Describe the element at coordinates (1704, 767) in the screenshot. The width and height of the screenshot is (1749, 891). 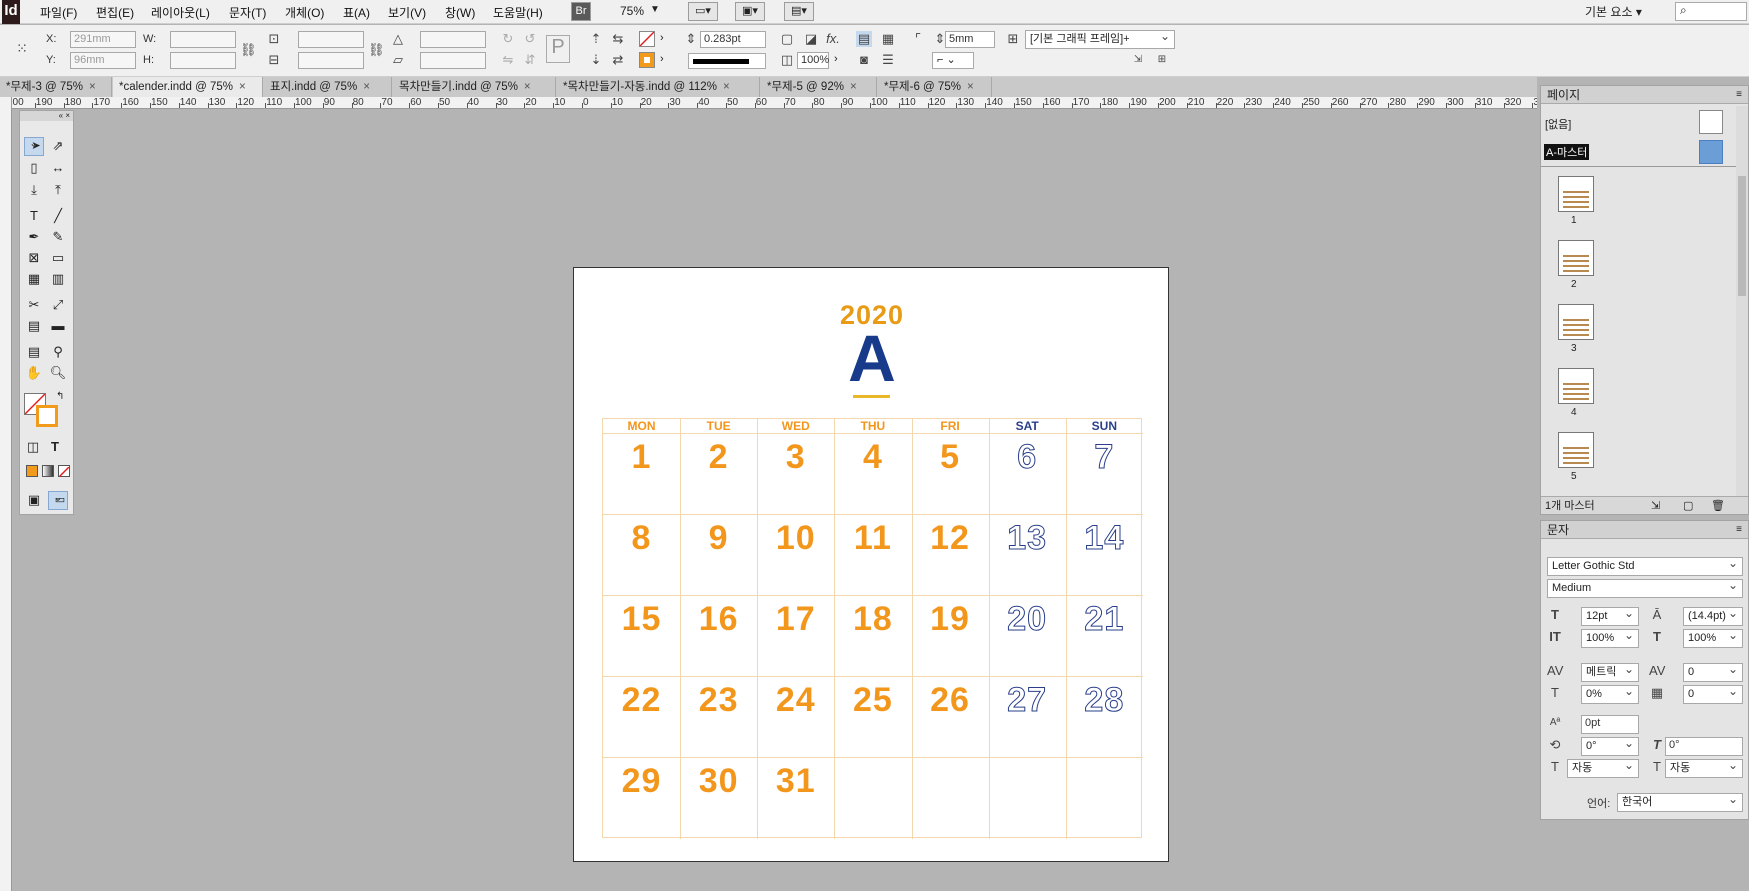
I see `aki-after-field: 자동` at that location.